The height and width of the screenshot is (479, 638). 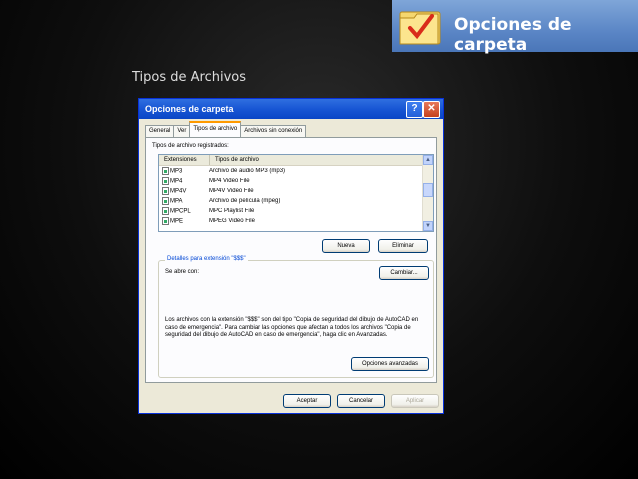 I want to click on dialog-title: Opciones de carpeta, so click(x=189, y=109).